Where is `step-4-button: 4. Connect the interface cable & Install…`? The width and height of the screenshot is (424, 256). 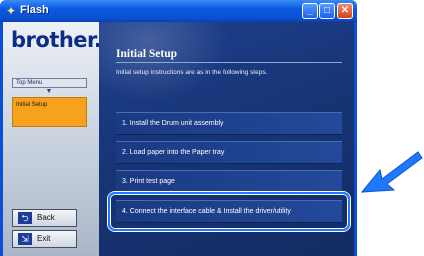 step-4-button: 4. Connect the interface cable & Install… is located at coordinates (229, 211).